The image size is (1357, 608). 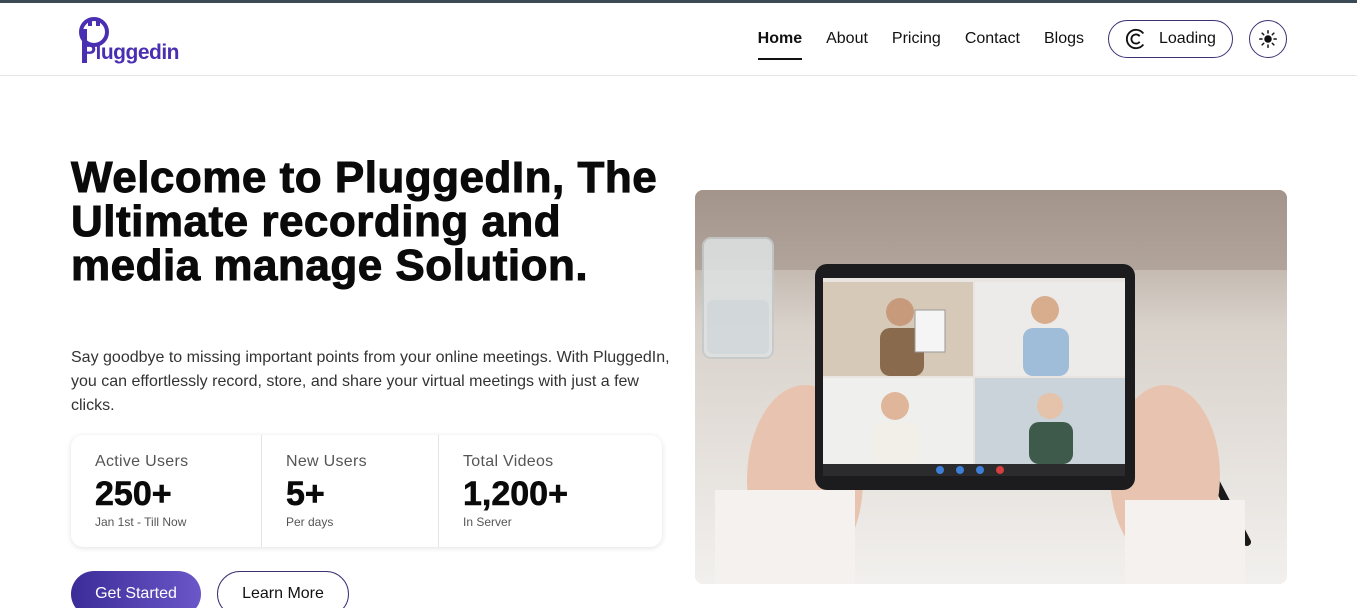 I want to click on nav-pricing: Pricing, so click(x=916, y=39).